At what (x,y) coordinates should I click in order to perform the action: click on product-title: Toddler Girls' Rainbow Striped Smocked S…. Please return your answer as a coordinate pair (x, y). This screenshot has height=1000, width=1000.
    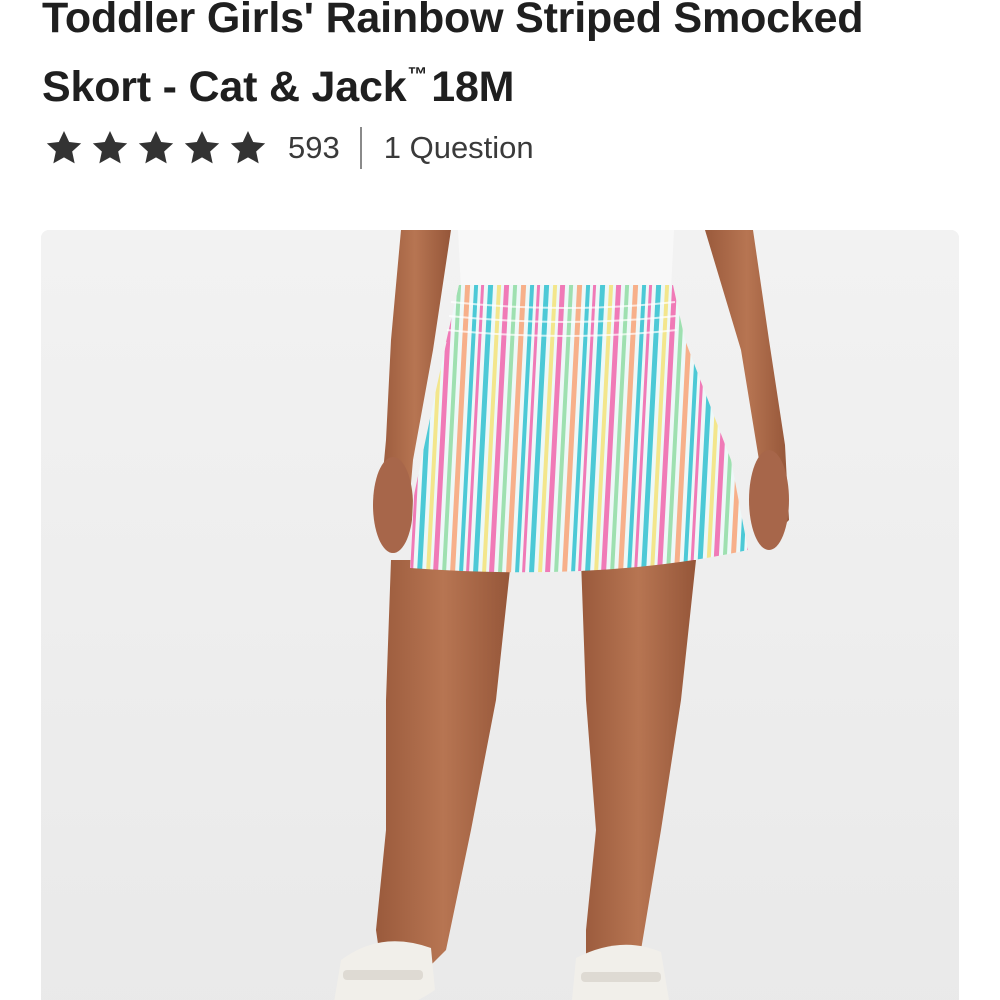
    Looking at the image, I should click on (502, 58).